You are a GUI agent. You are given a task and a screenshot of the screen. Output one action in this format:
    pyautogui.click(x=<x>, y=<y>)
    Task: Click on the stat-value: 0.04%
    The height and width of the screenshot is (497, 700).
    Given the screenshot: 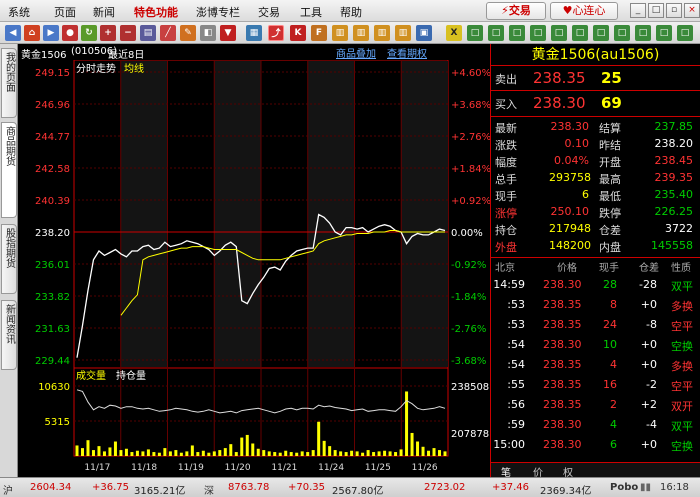 What is the action you would take?
    pyautogui.click(x=571, y=160)
    